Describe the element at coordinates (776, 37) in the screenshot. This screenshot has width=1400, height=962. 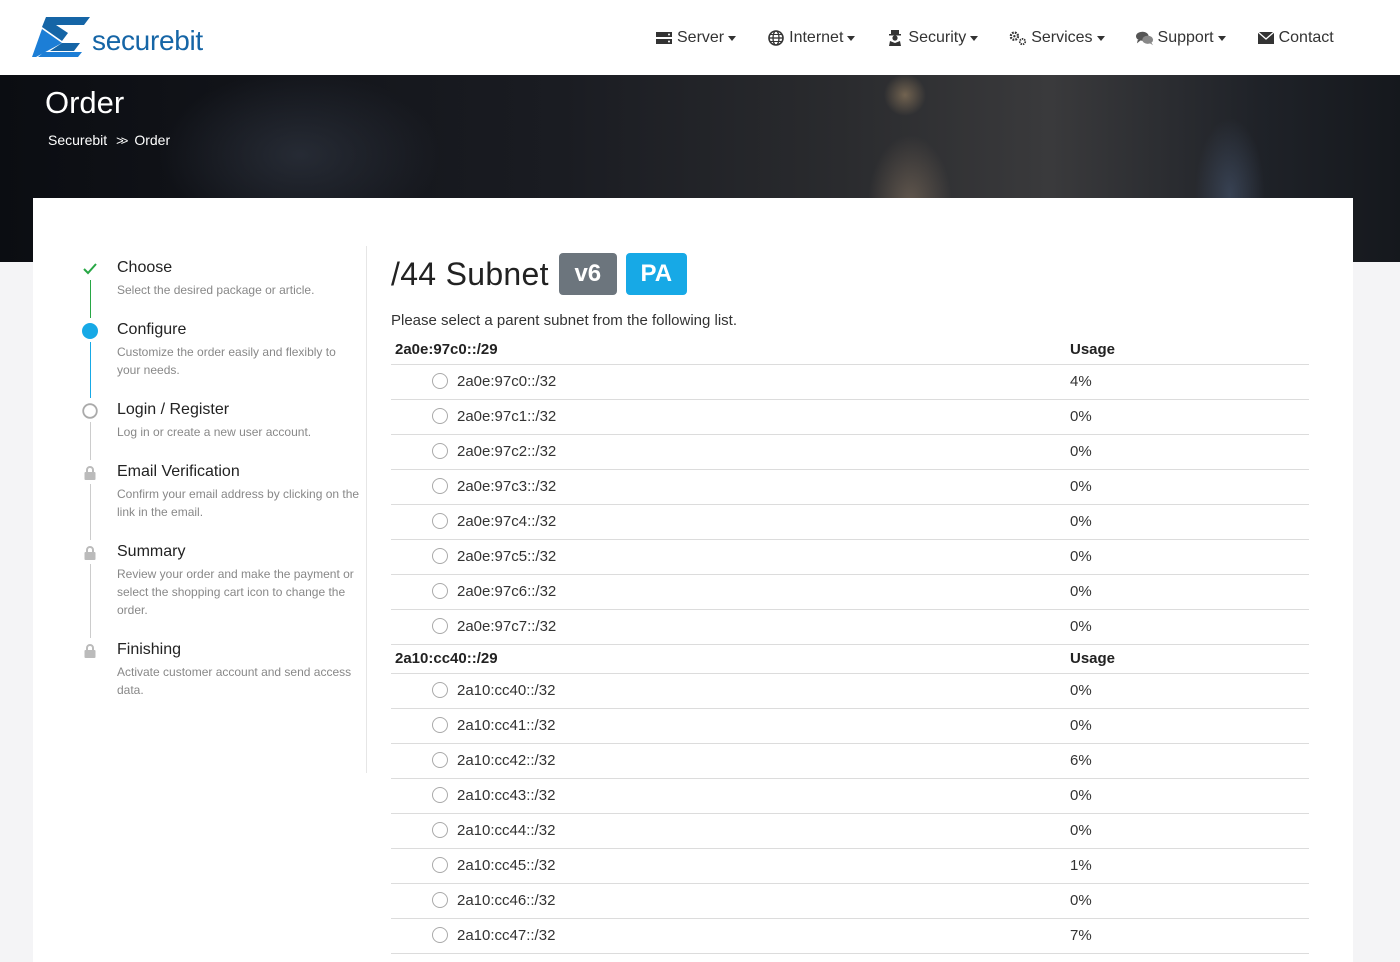
I see `globe-icon` at that location.